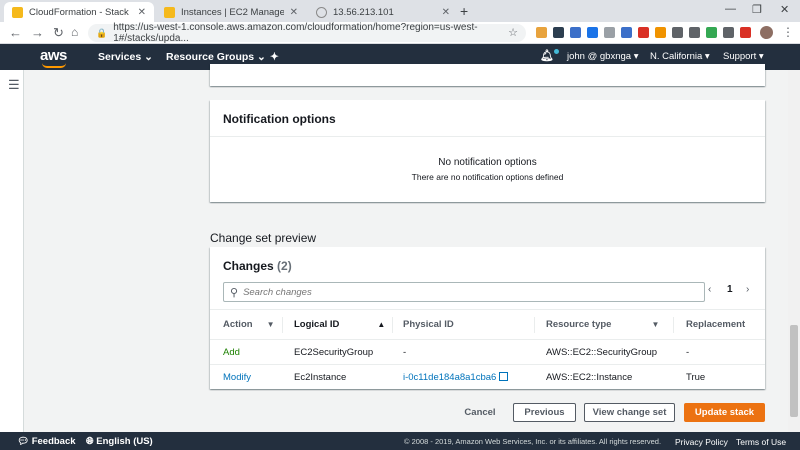  Describe the element at coordinates (766, 32) in the screenshot. I see `profile-avatar` at that location.